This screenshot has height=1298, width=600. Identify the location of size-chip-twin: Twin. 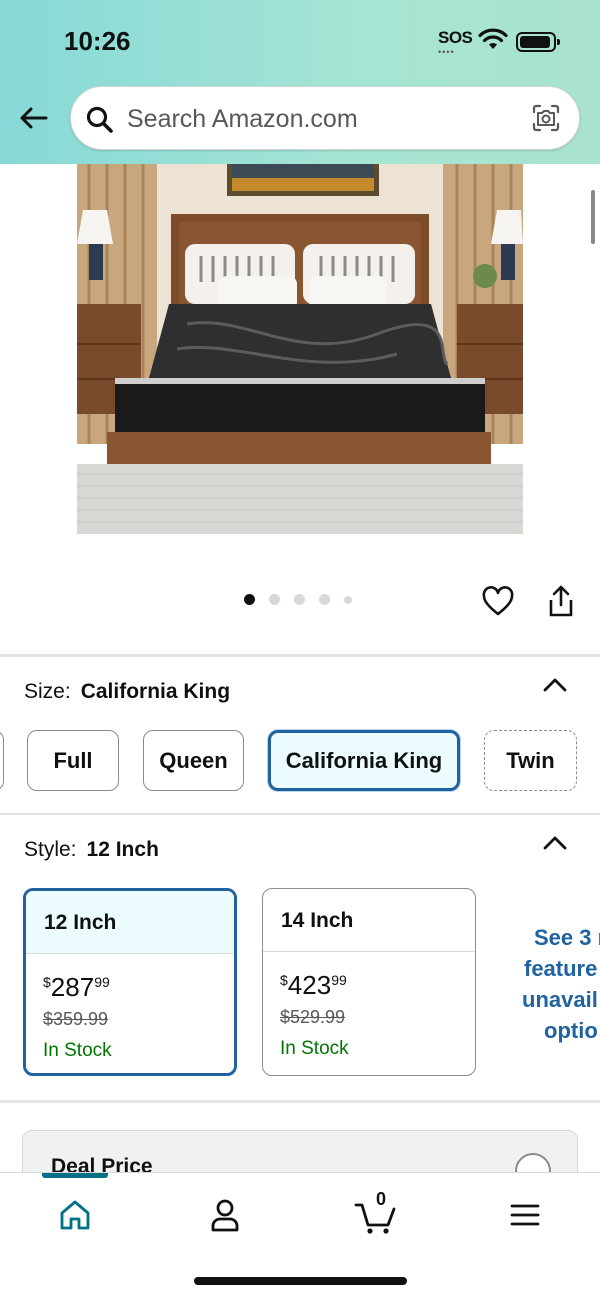
(530, 760).